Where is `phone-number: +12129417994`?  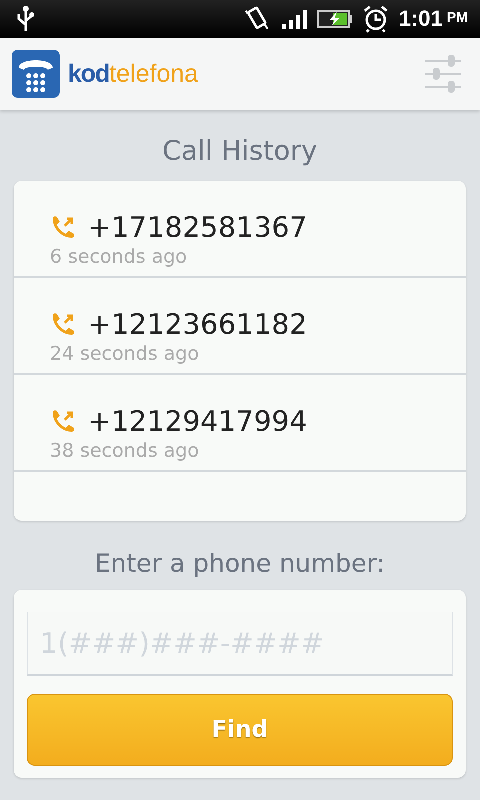
phone-number: +12129417994 is located at coordinates (198, 421).